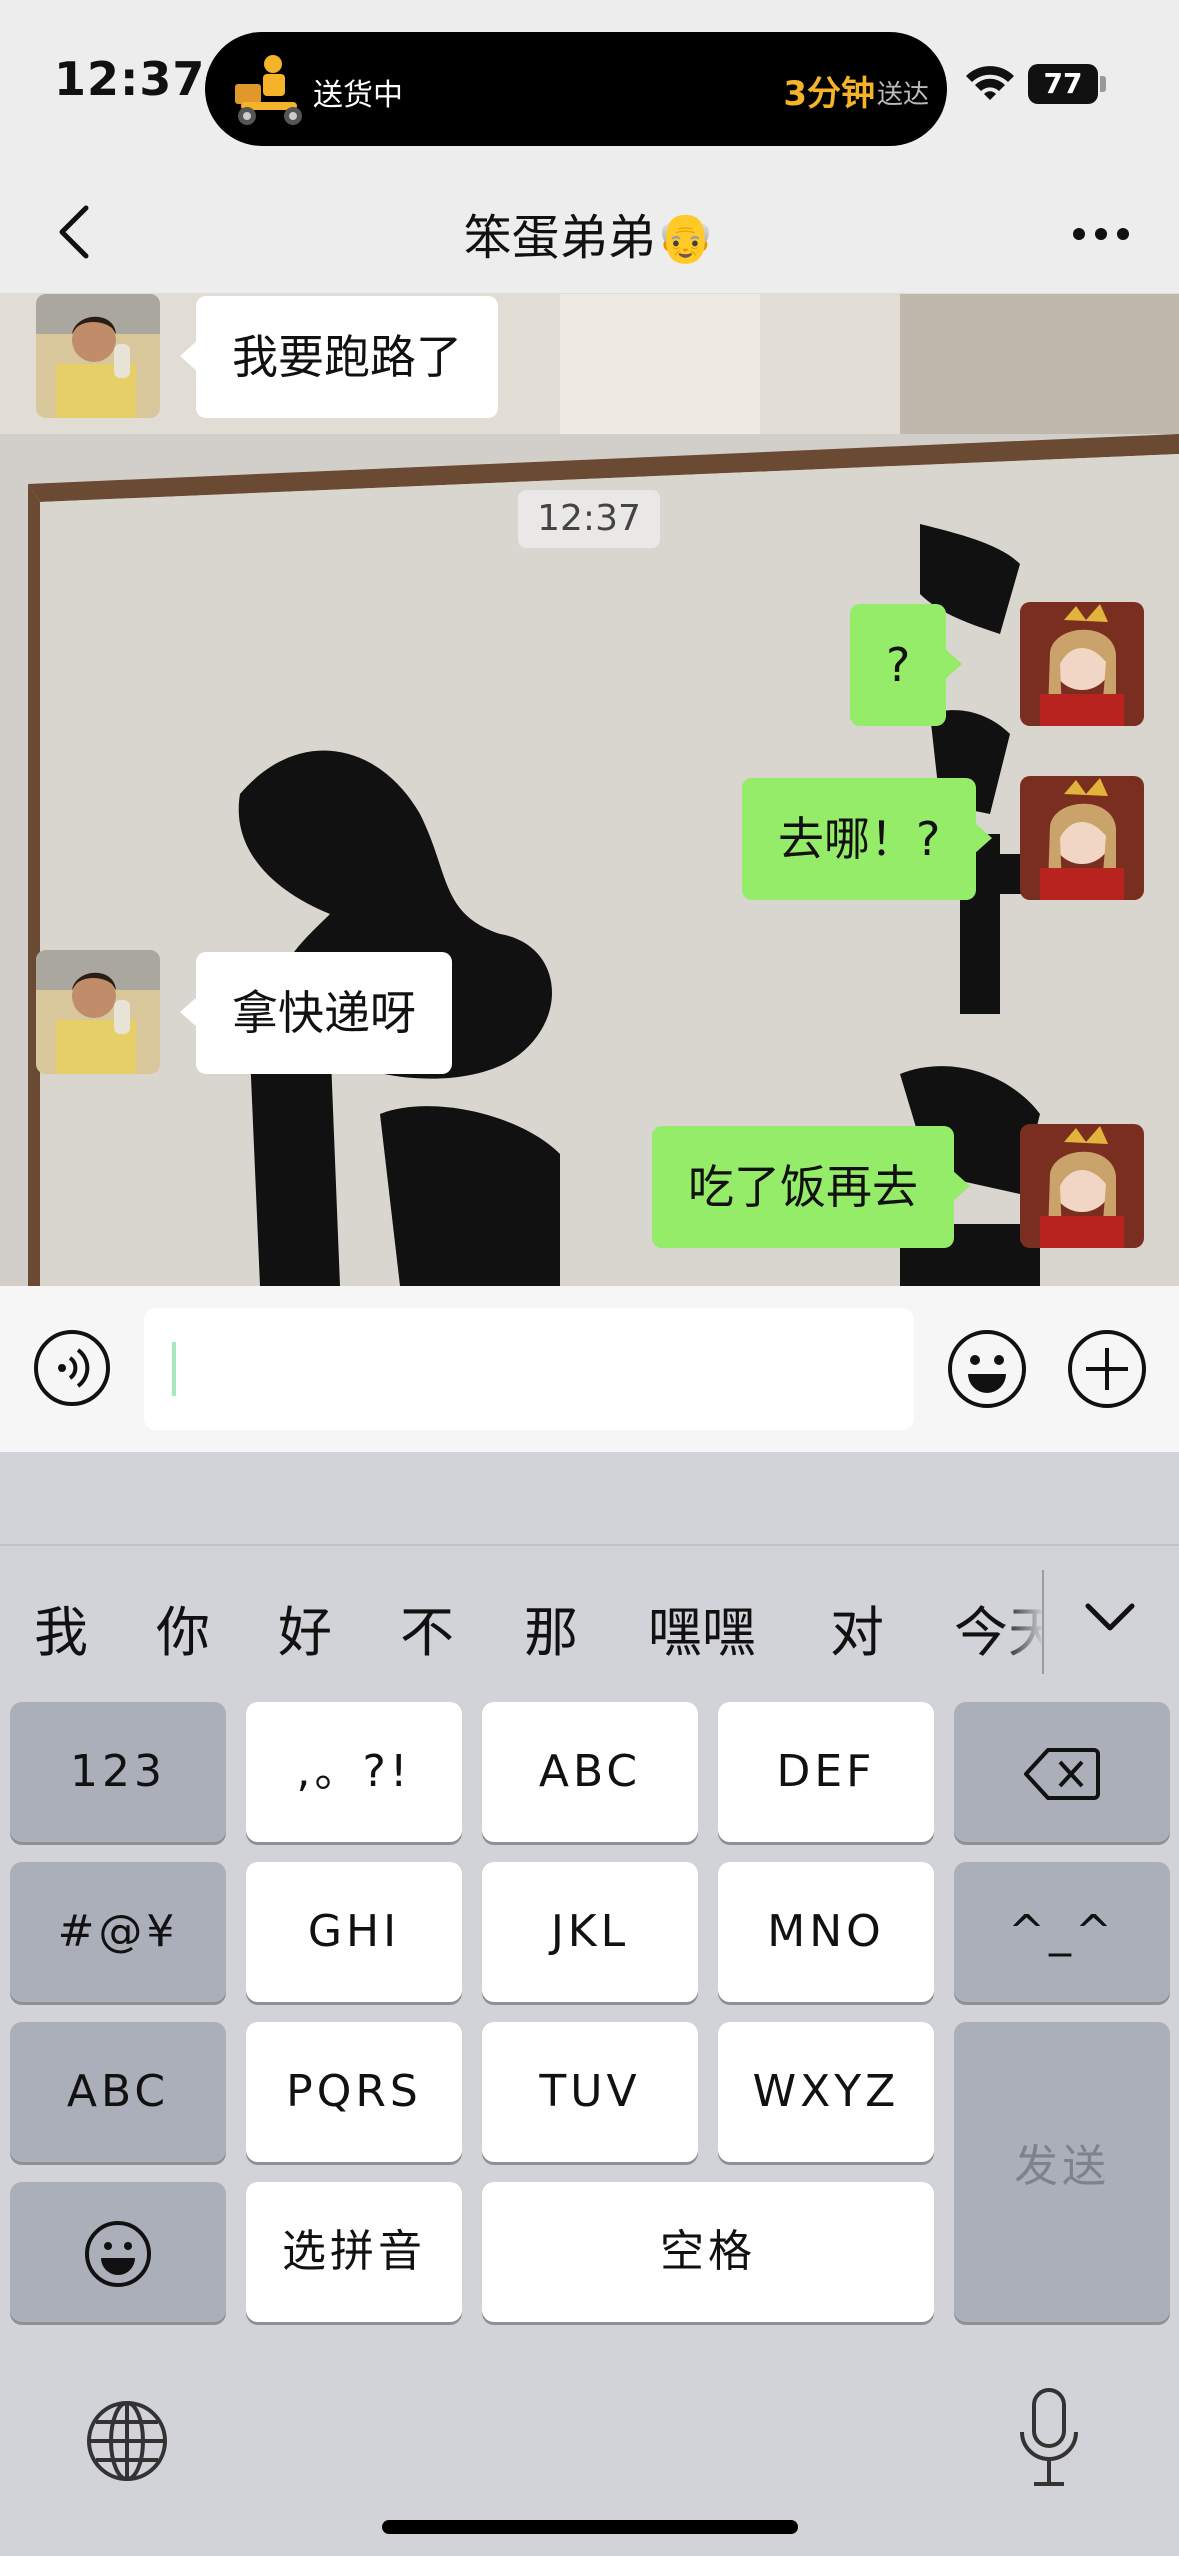  Describe the element at coordinates (118, 1772) in the screenshot. I see `key-123: 123` at that location.